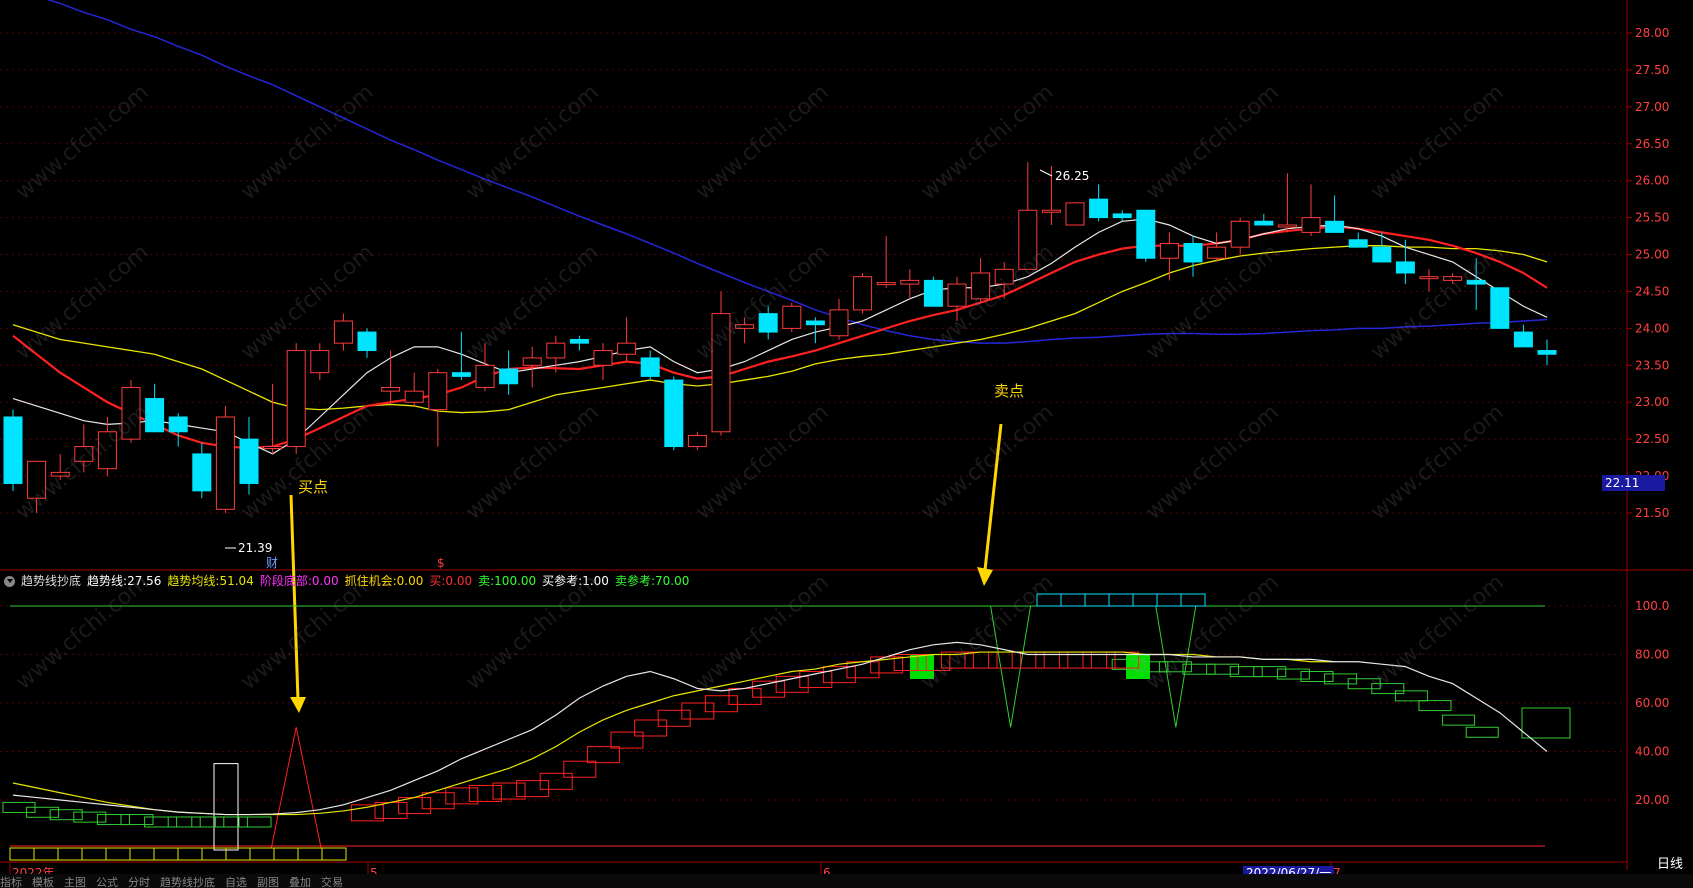 The width and height of the screenshot is (1693, 888). Describe the element at coordinates (1176, 666) in the screenshot. I see `sell-dip` at that location.